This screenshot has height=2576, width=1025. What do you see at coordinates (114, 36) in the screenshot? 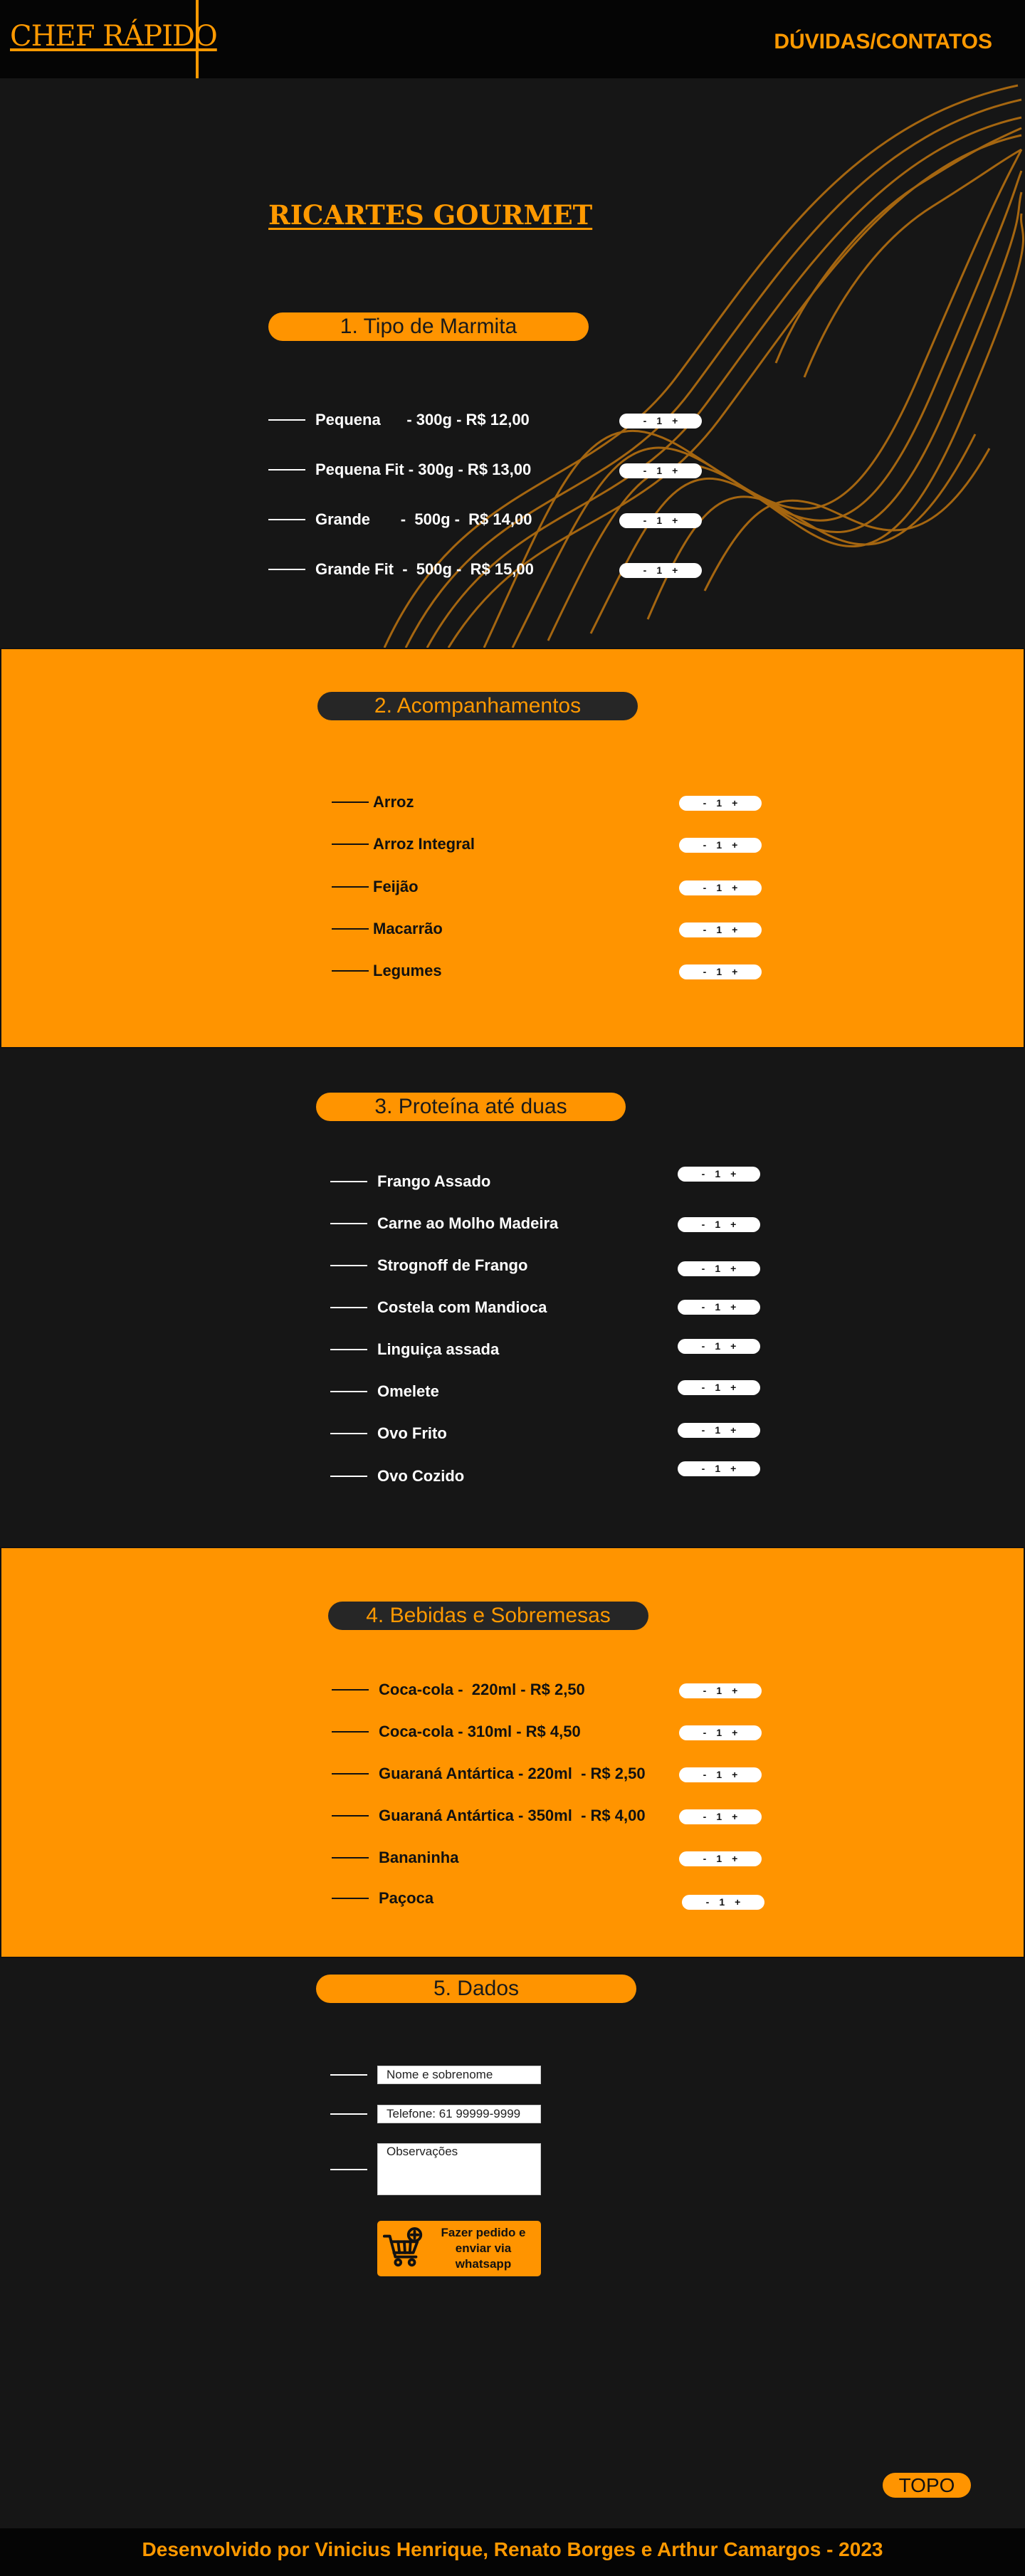
I see `site-logo: CHEF RÁPIDO` at bounding box center [114, 36].